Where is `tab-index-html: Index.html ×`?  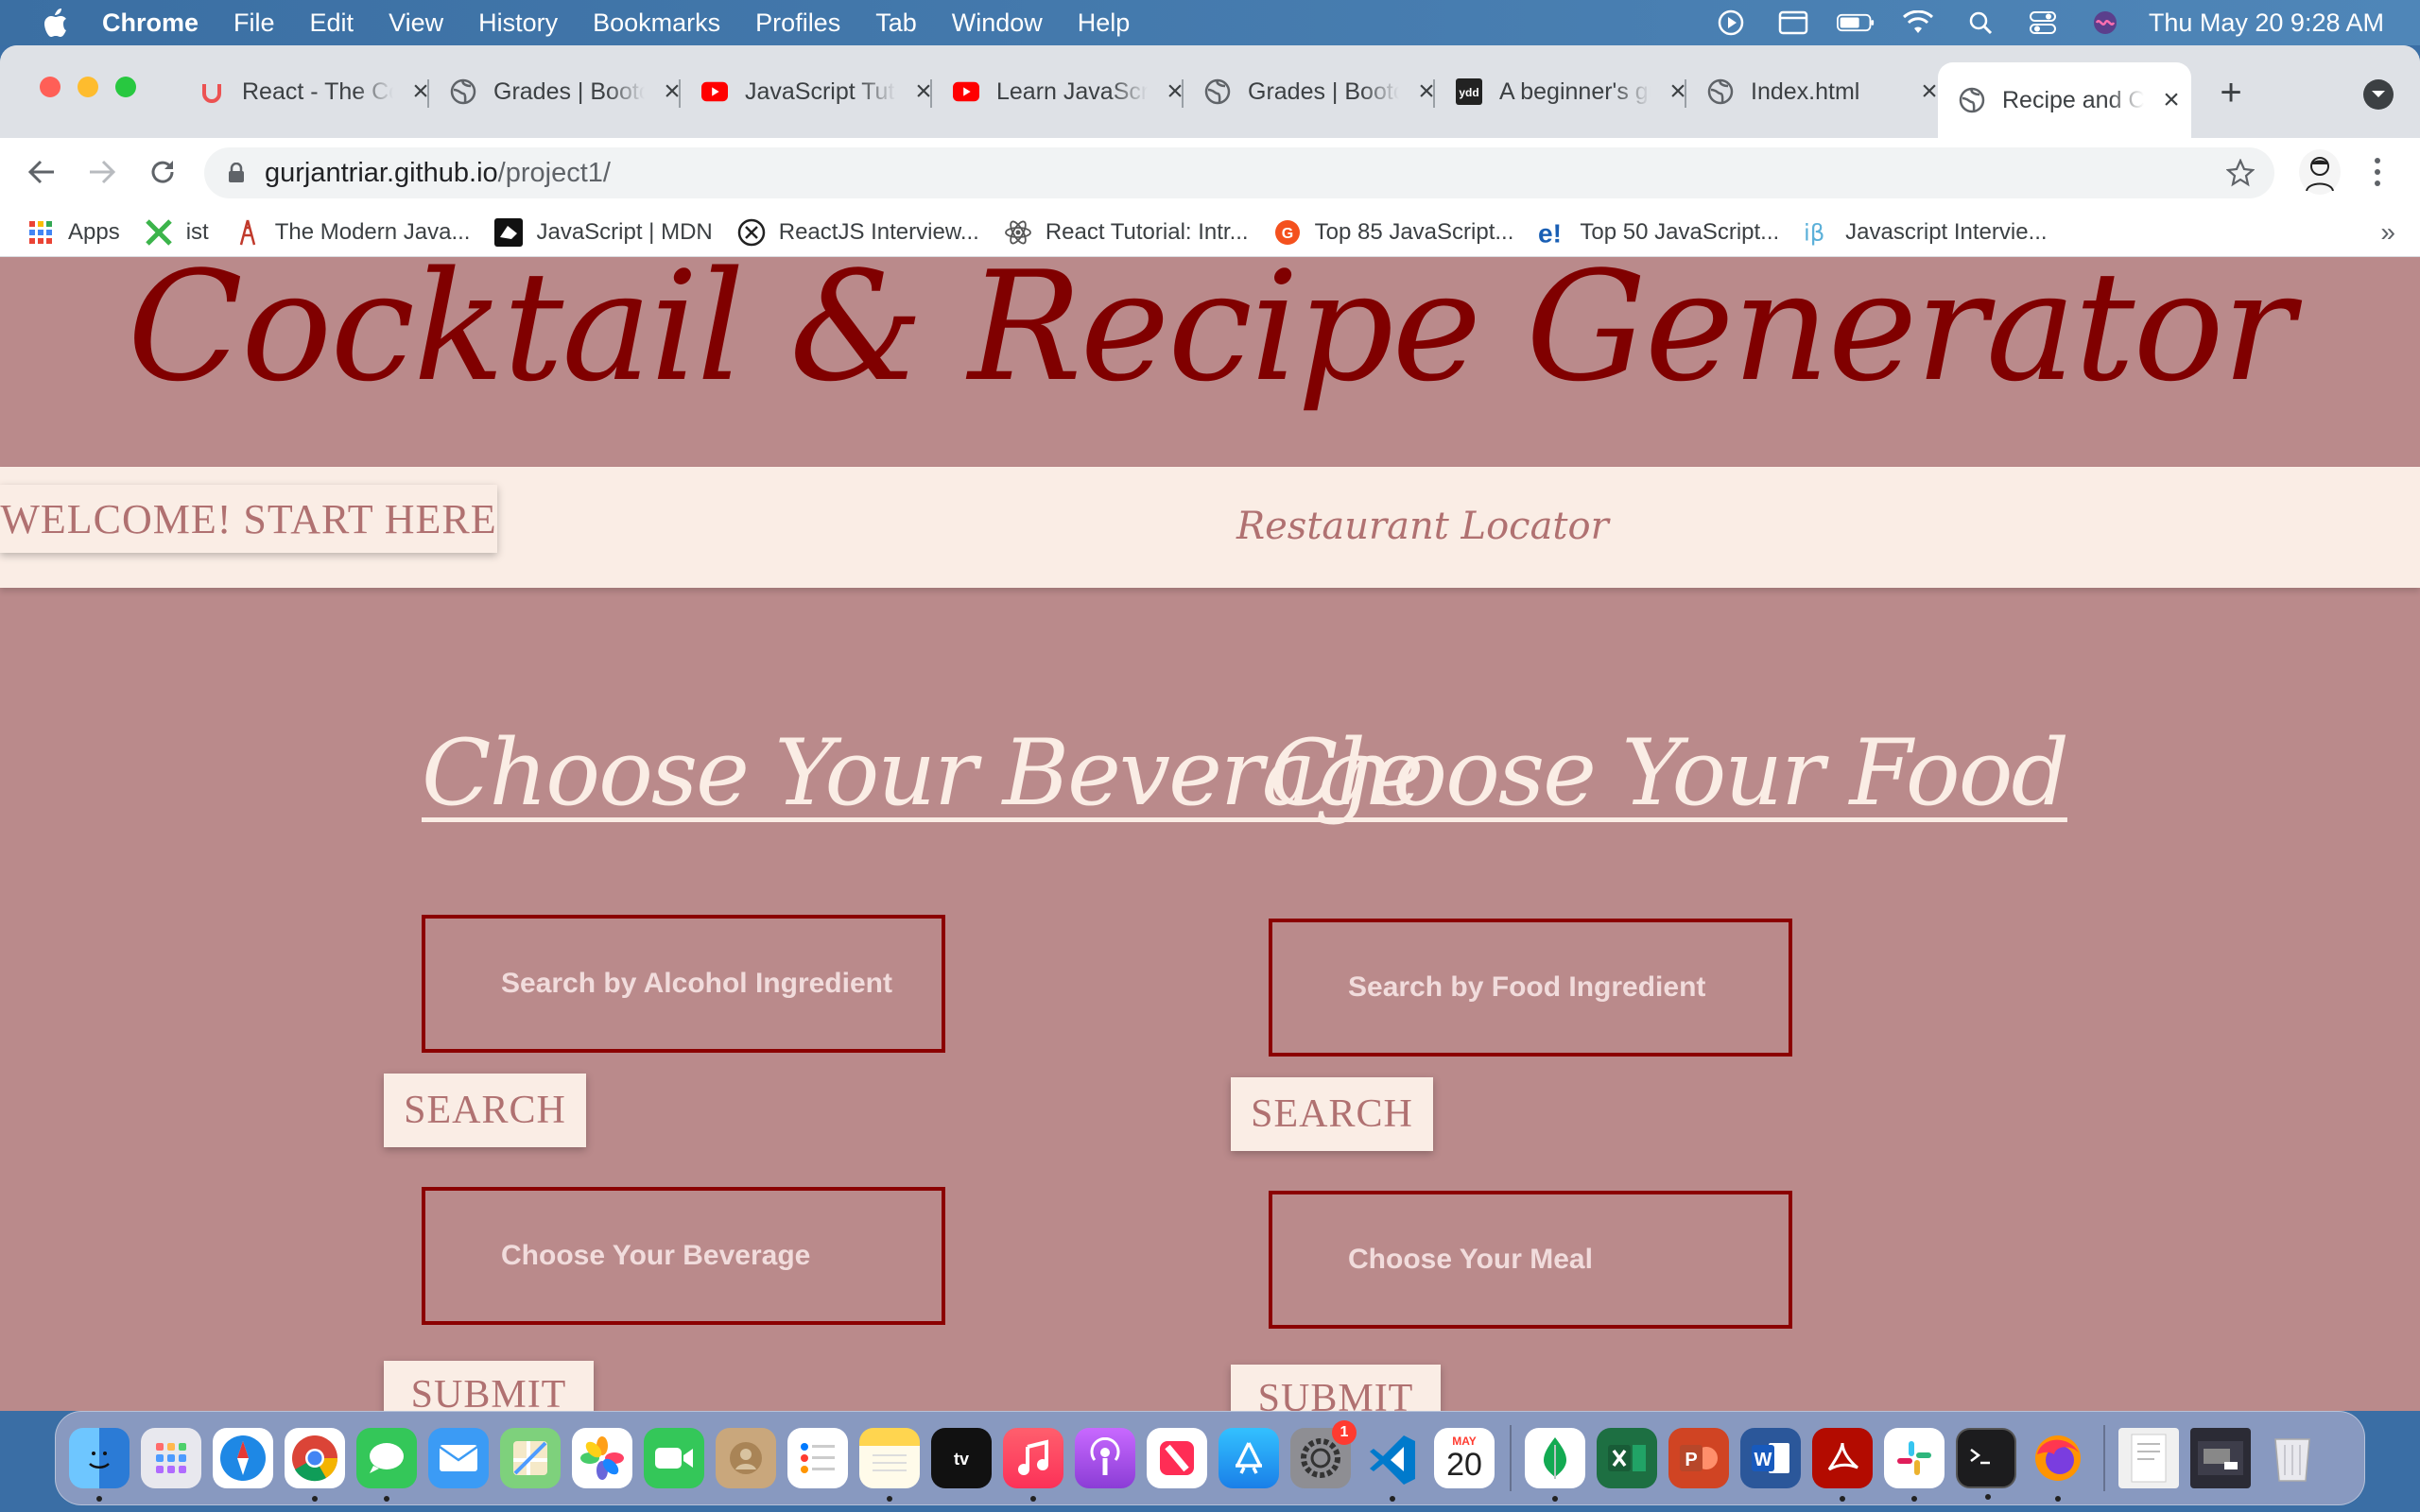 tab-index-html: Index.html × is located at coordinates (1825, 91).